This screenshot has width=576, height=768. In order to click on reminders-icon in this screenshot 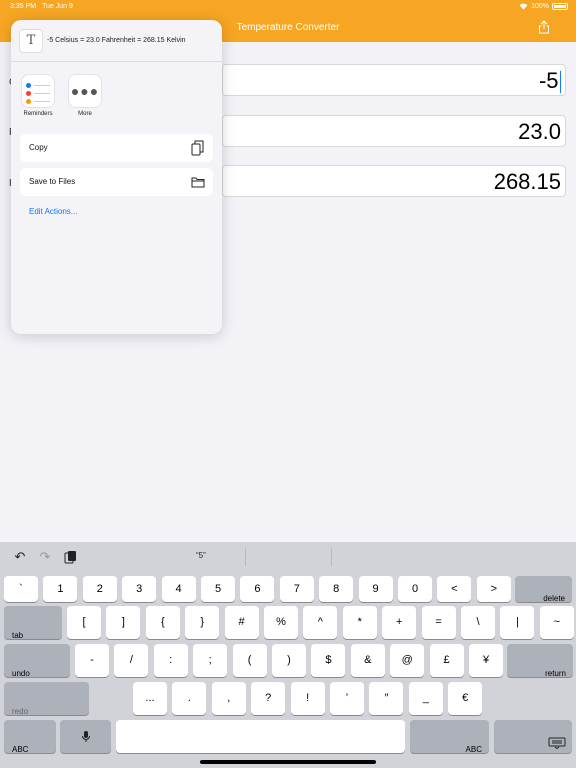, I will do `click(38, 91)`.